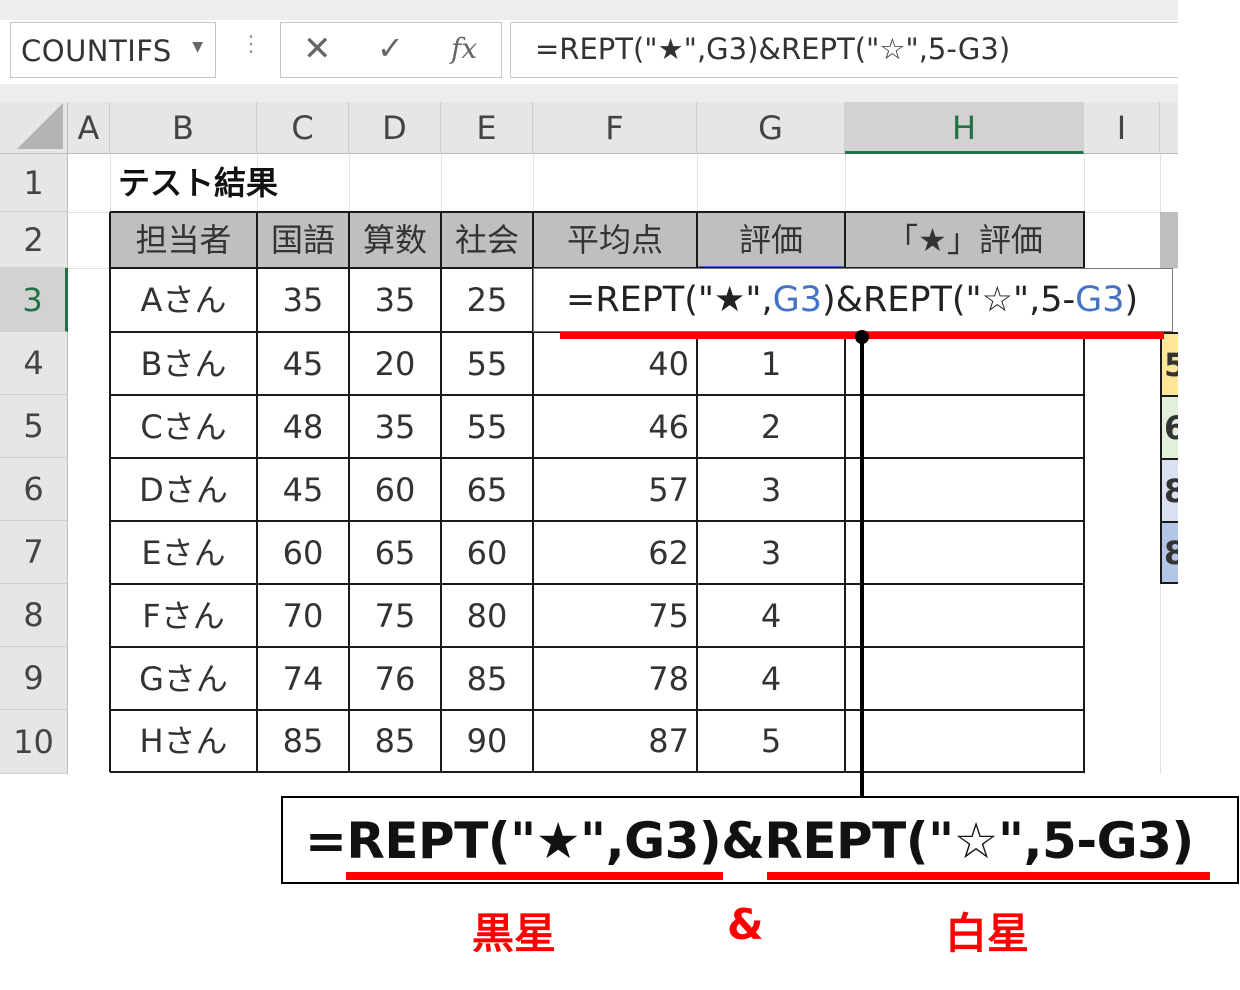 Image resolution: width=1240 pixels, height=990 pixels. What do you see at coordinates (615, 678) in the screenshot?
I see `cell-avg: 78` at bounding box center [615, 678].